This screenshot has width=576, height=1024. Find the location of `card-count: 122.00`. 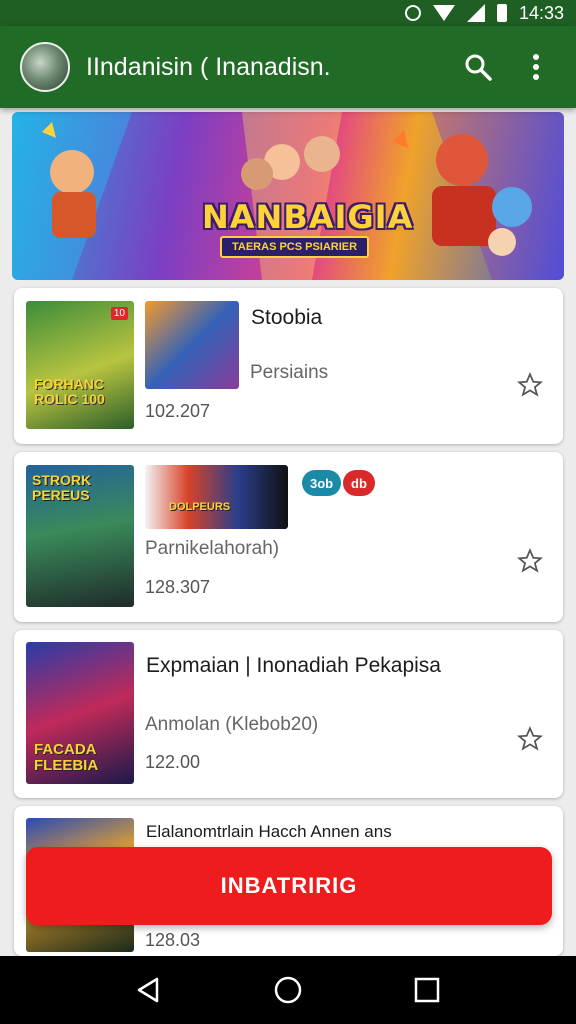

card-count: 122.00 is located at coordinates (173, 762).